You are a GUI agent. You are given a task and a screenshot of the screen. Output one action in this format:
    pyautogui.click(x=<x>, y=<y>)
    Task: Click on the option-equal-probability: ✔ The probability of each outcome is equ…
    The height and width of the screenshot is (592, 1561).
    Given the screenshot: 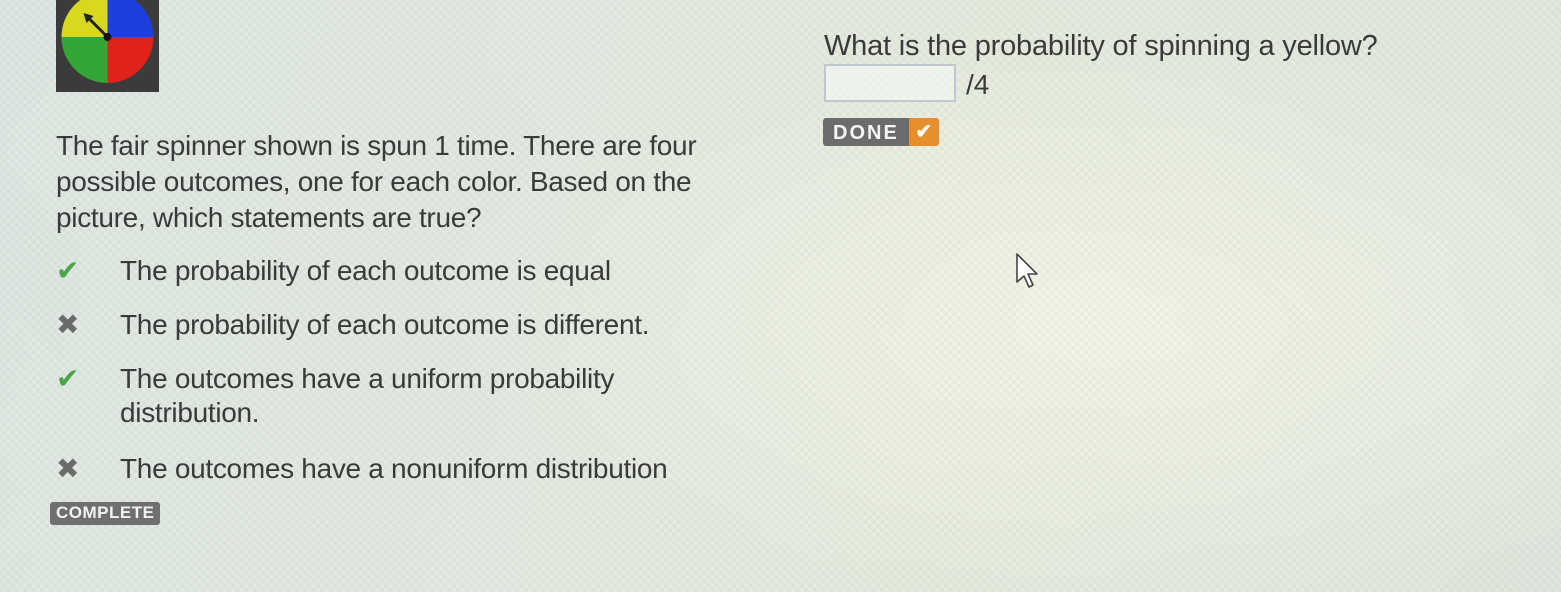 What is the action you would take?
    pyautogui.click(x=416, y=271)
    